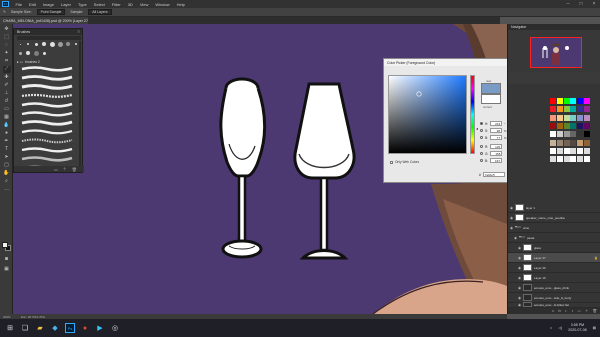 This screenshot has height=337, width=600. What do you see at coordinates (427, 114) in the screenshot?
I see `color-field` at bounding box center [427, 114].